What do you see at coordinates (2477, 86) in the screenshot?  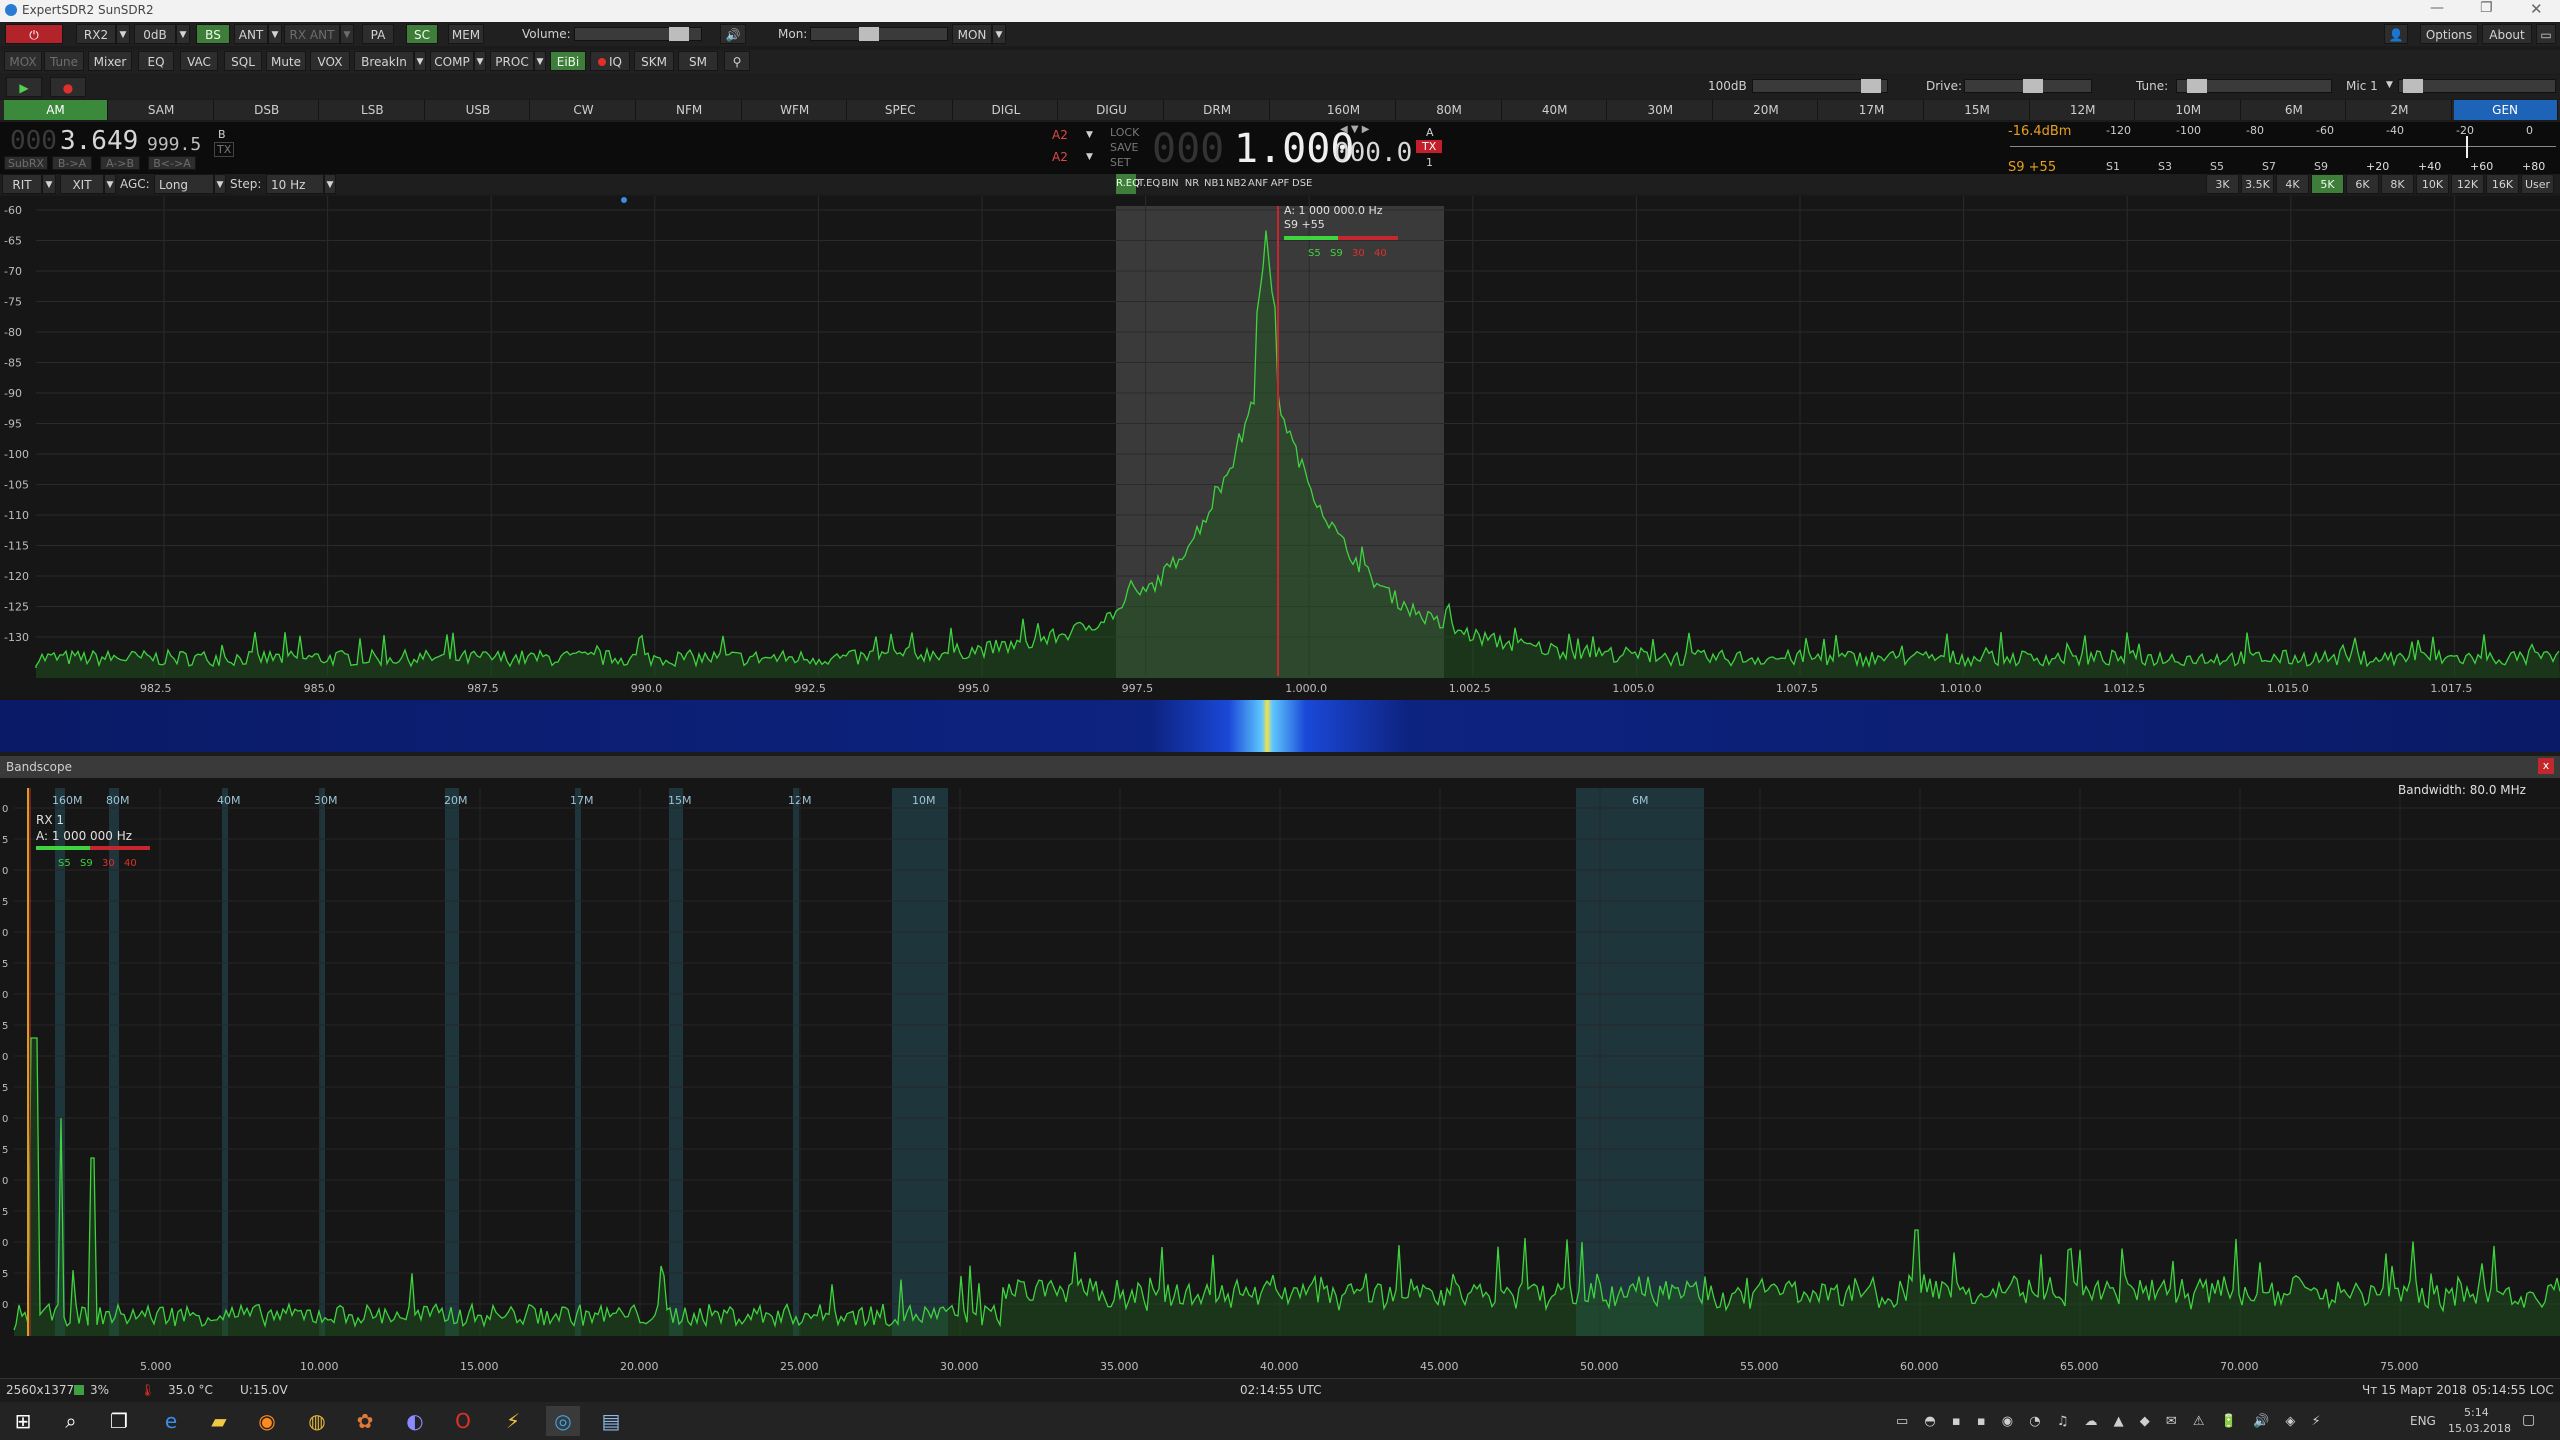 I see `mic-slider` at bounding box center [2477, 86].